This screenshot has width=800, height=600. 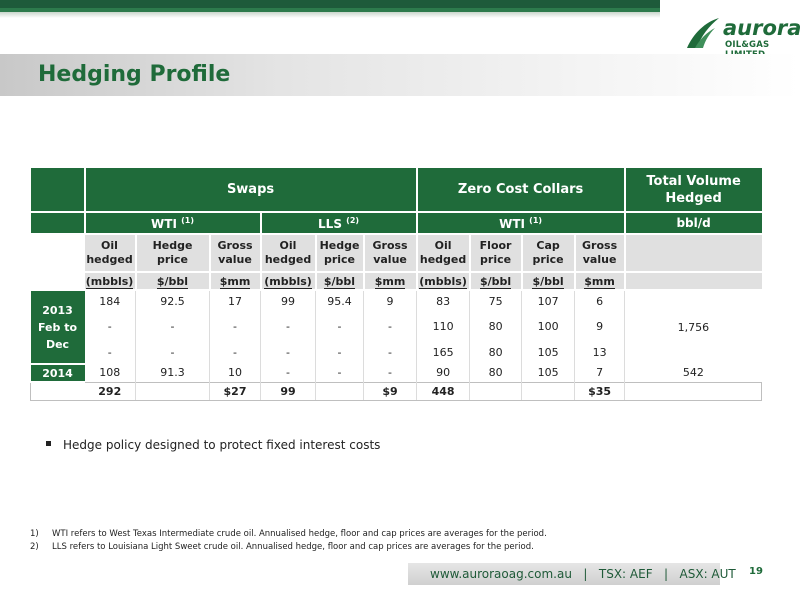 What do you see at coordinates (761, 28) in the screenshot?
I see `logo-wordmark: aurora` at bounding box center [761, 28].